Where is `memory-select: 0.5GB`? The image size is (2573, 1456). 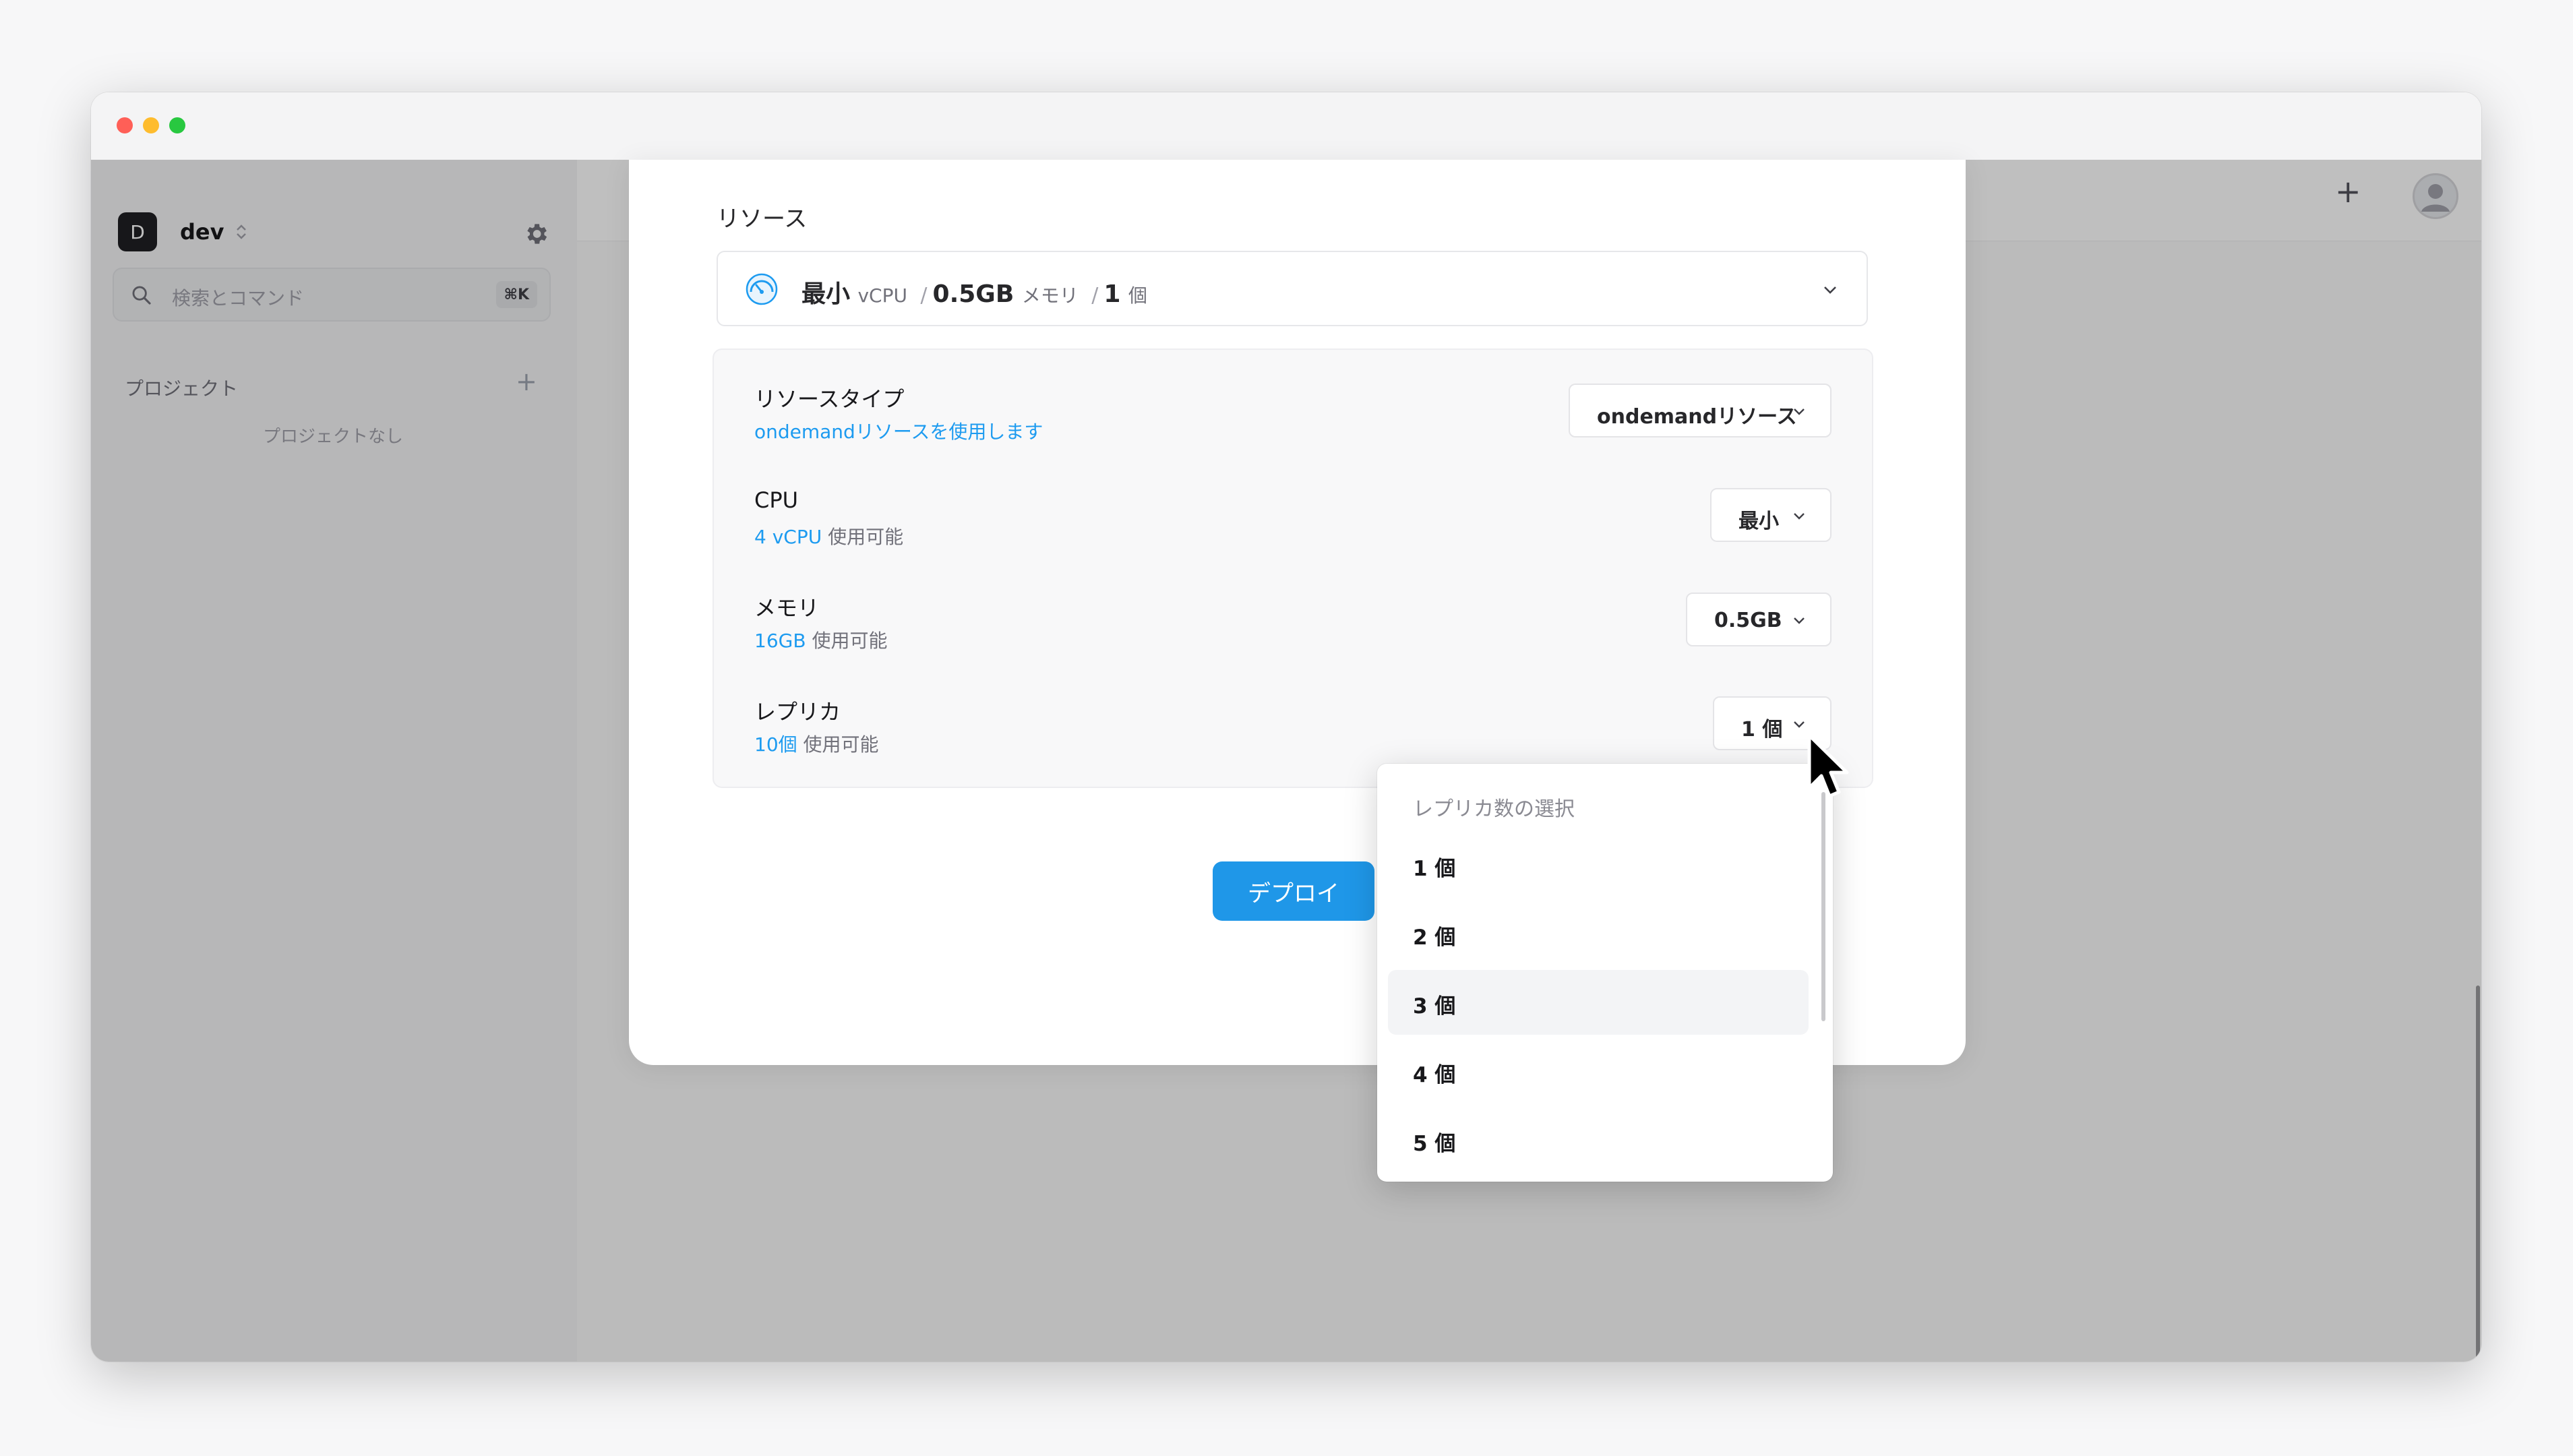 memory-select: 0.5GB is located at coordinates (1759, 619).